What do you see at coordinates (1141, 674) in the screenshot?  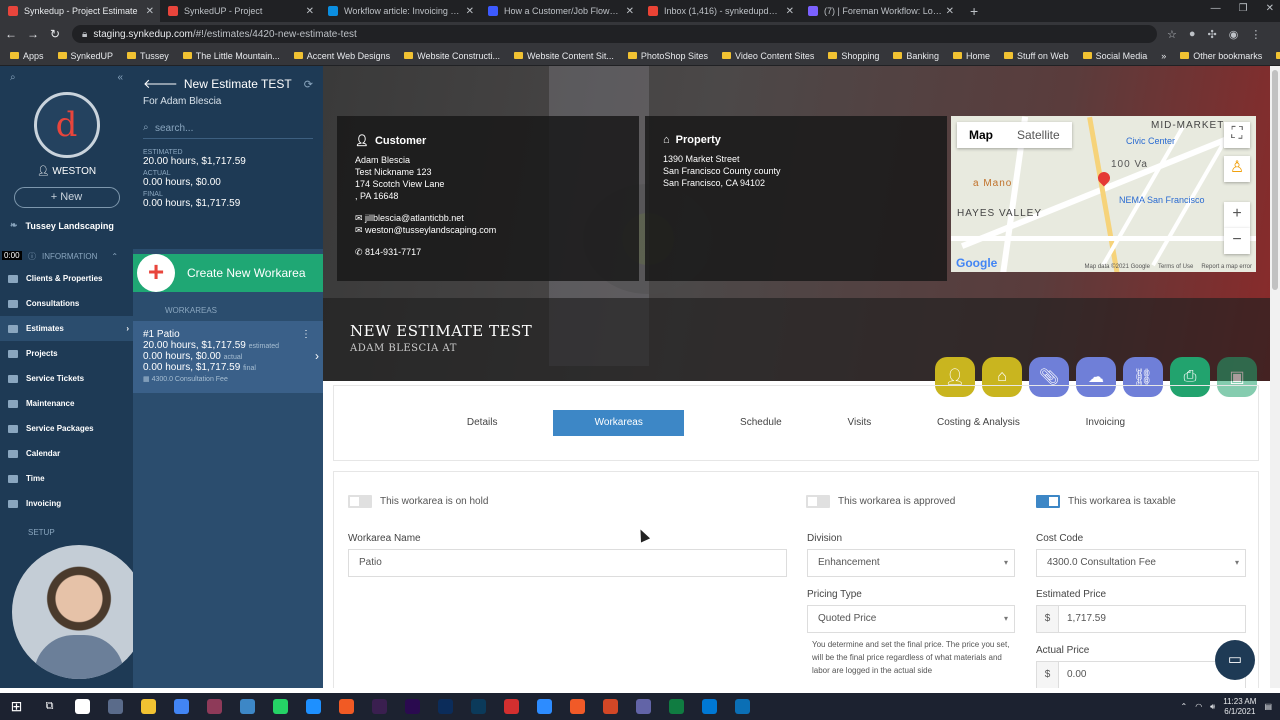 I see `actual-price-input: $0.00` at bounding box center [1141, 674].